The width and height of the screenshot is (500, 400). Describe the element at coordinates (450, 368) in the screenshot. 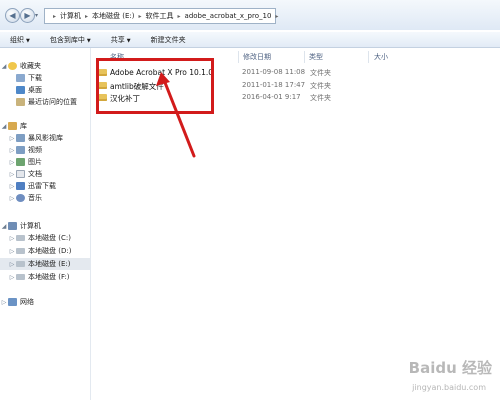

I see `baidu-watermark-logo: Baidu 经验` at that location.